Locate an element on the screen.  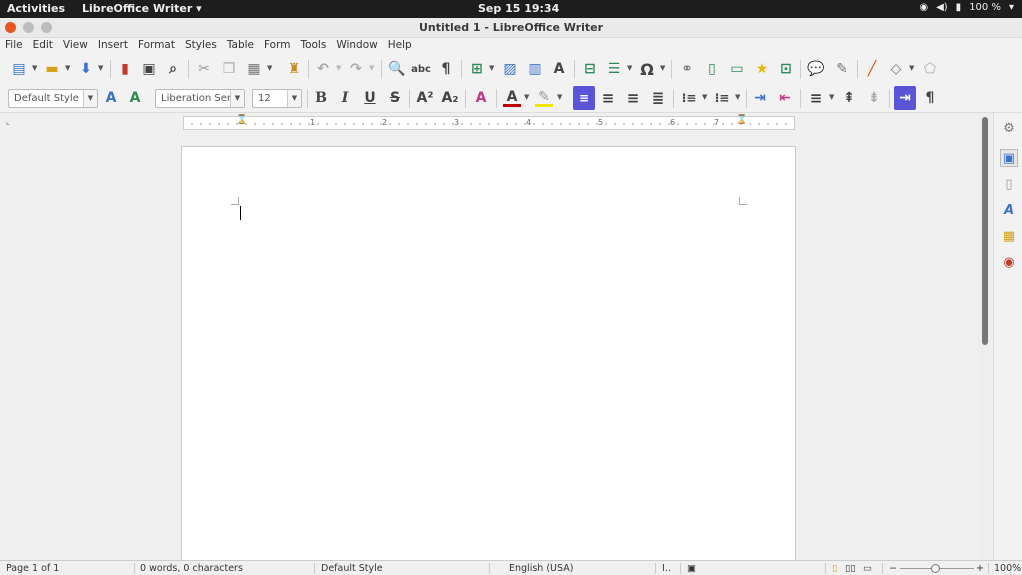
menu-table: Table is located at coordinates (240, 47).